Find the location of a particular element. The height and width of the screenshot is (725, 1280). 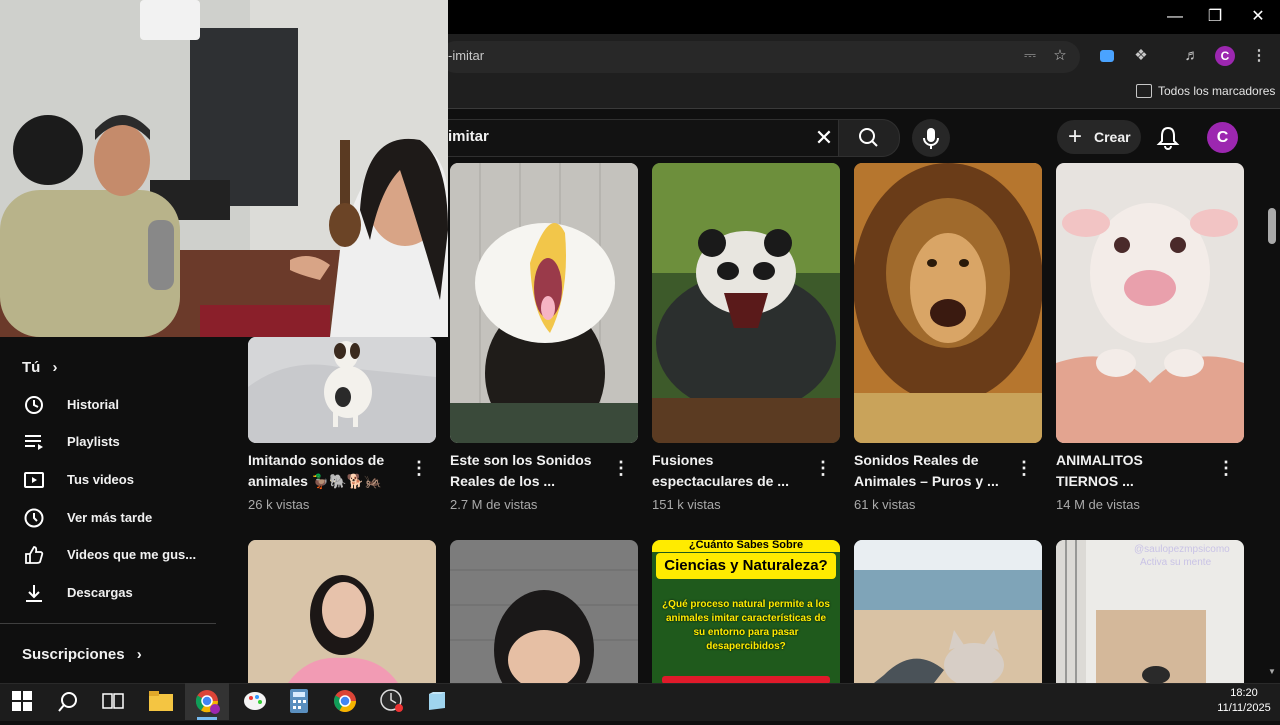

video-views: 2.7 M de vistas is located at coordinates (494, 504).